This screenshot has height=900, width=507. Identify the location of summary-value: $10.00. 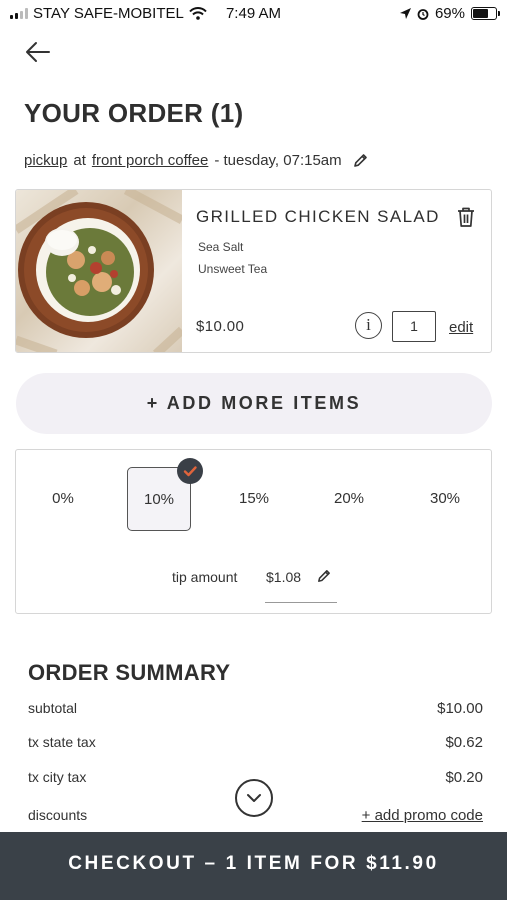
(460, 708).